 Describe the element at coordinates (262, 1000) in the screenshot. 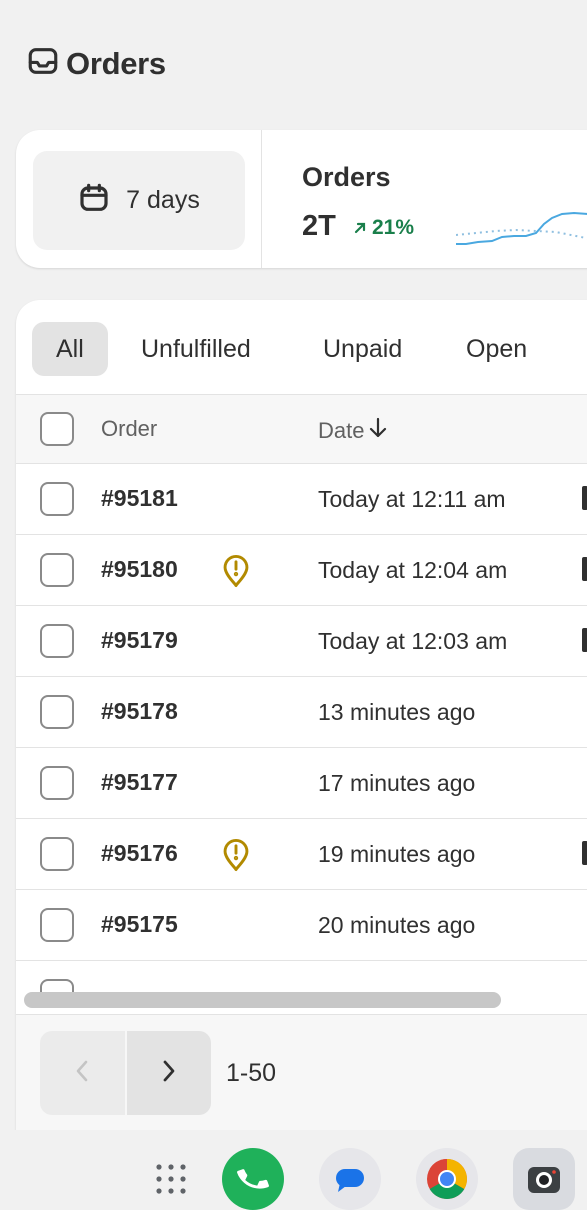

I see `horizontal-scrollbar` at that location.